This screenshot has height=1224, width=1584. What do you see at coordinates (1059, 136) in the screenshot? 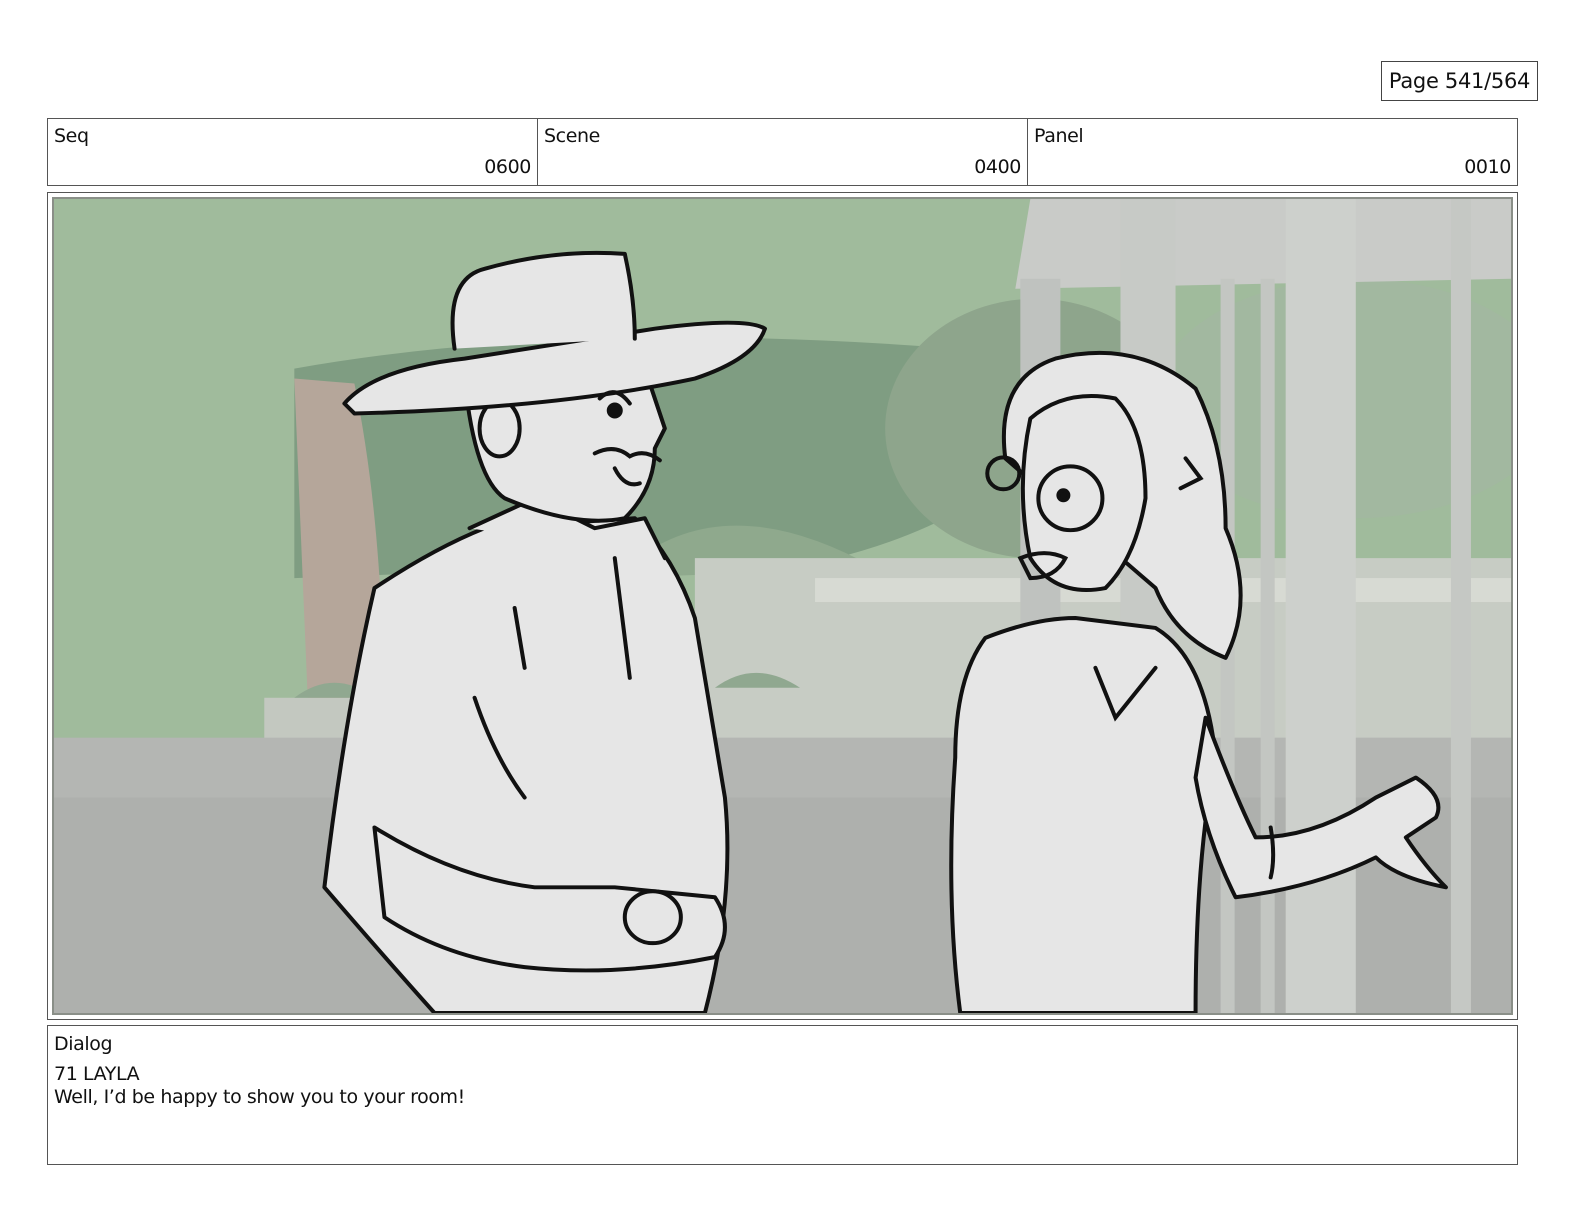
I see `panel-label: Panel` at bounding box center [1059, 136].